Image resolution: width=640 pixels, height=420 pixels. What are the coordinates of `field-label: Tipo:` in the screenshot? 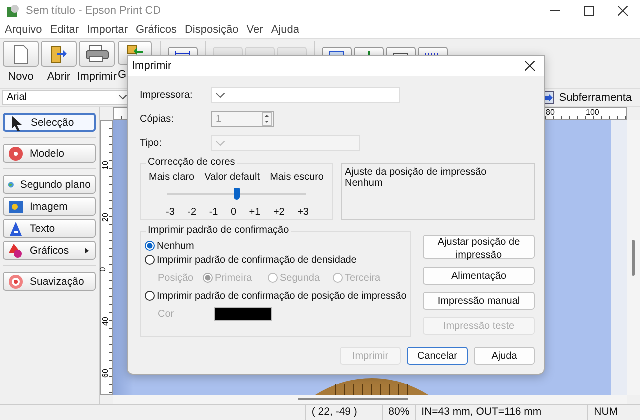 It's located at (151, 143).